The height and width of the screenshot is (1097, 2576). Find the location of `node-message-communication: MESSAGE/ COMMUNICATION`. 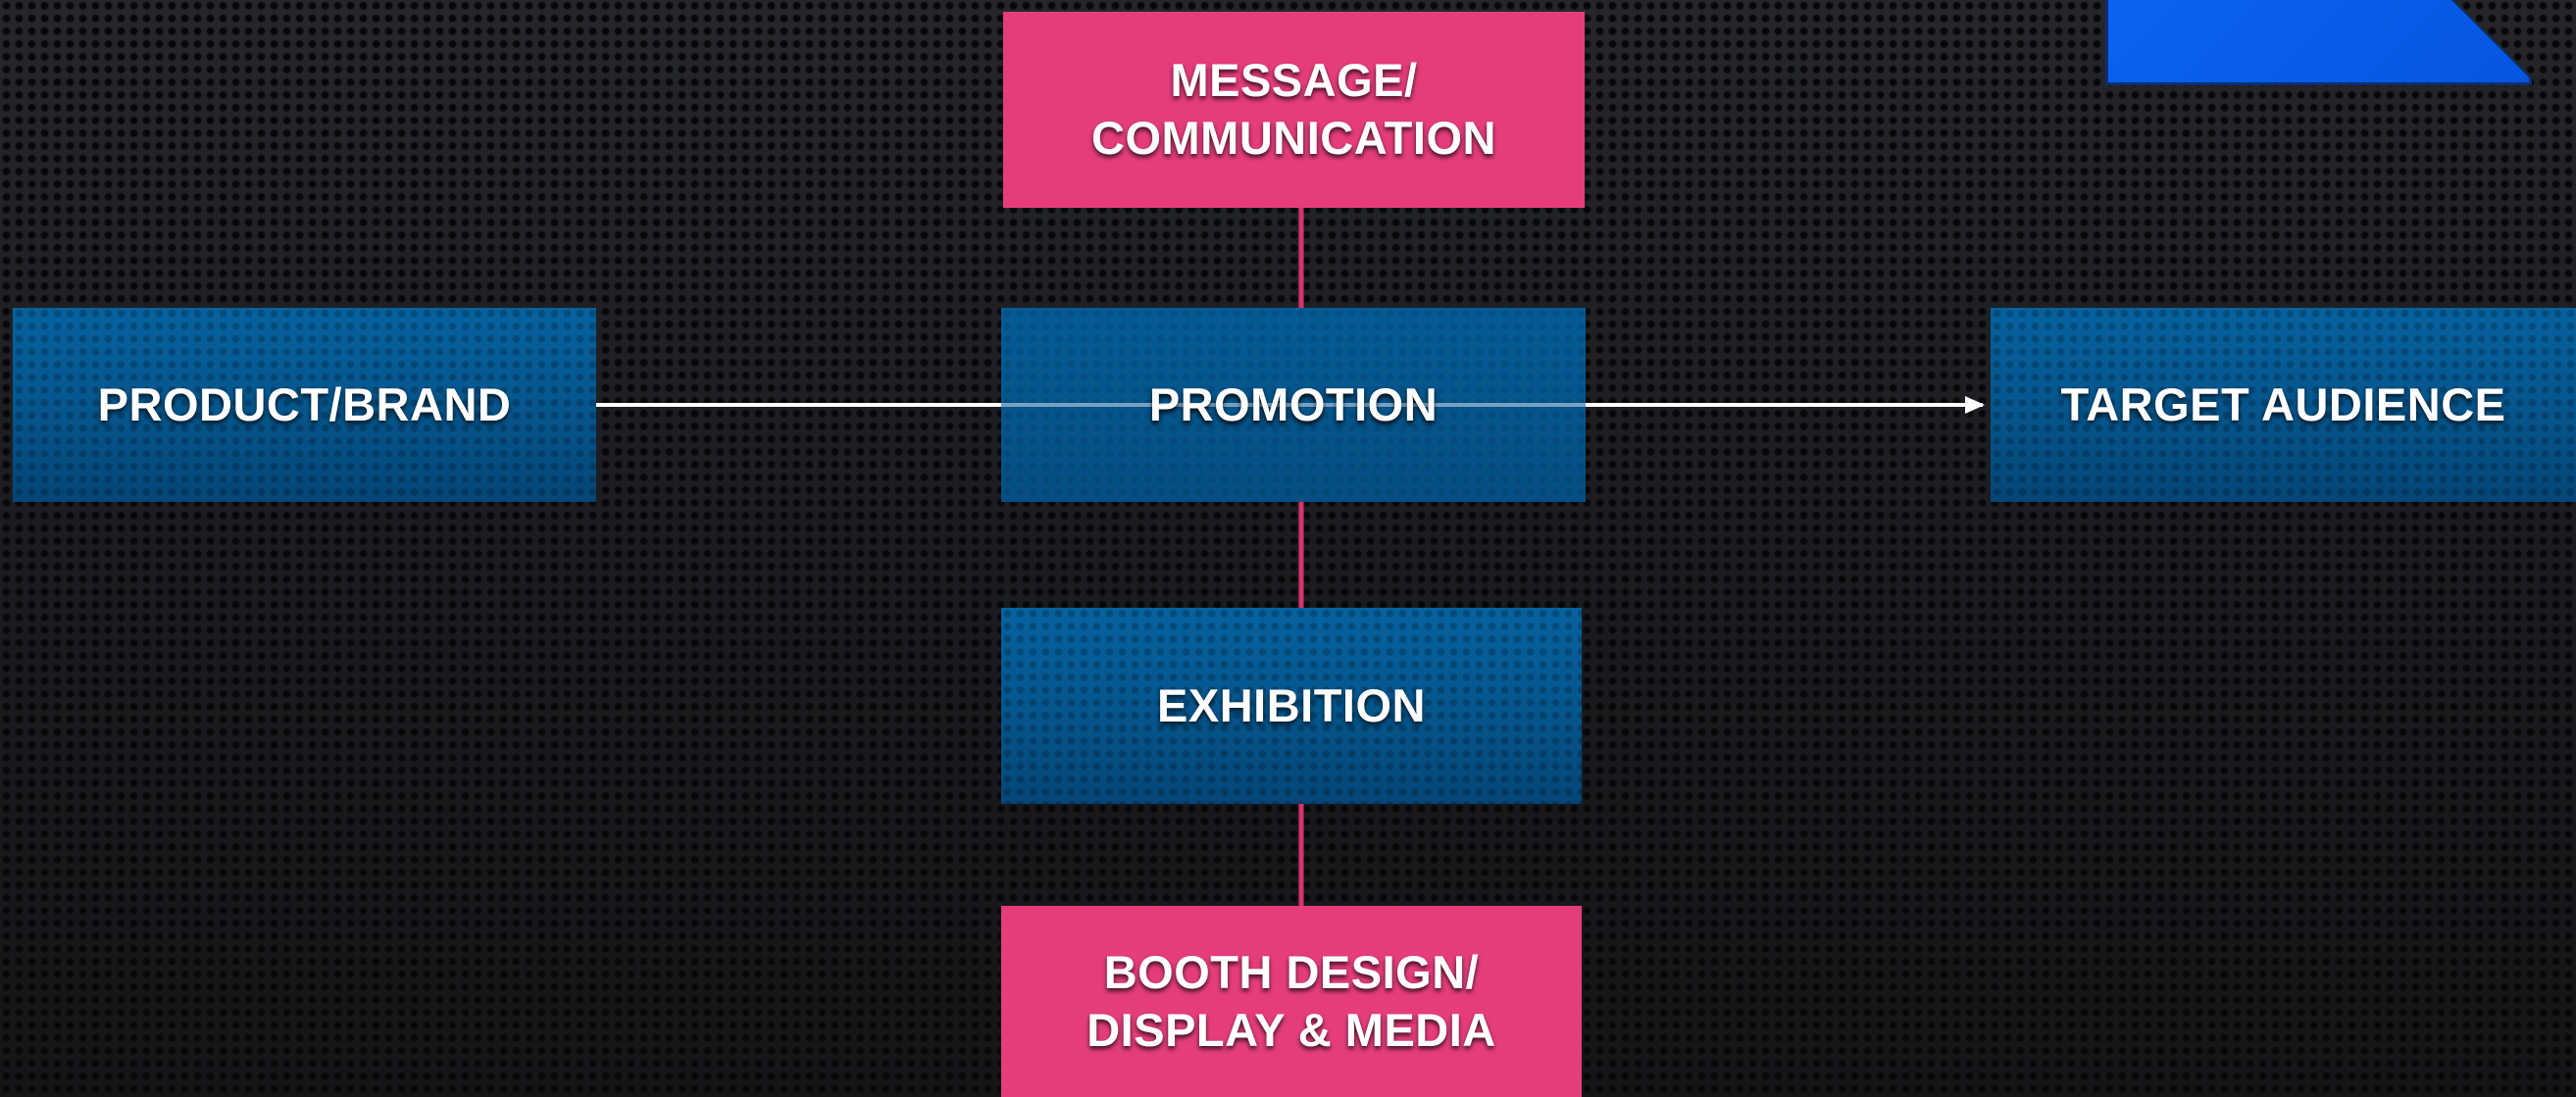

node-message-communication: MESSAGE/ COMMUNICATION is located at coordinates (1294, 110).